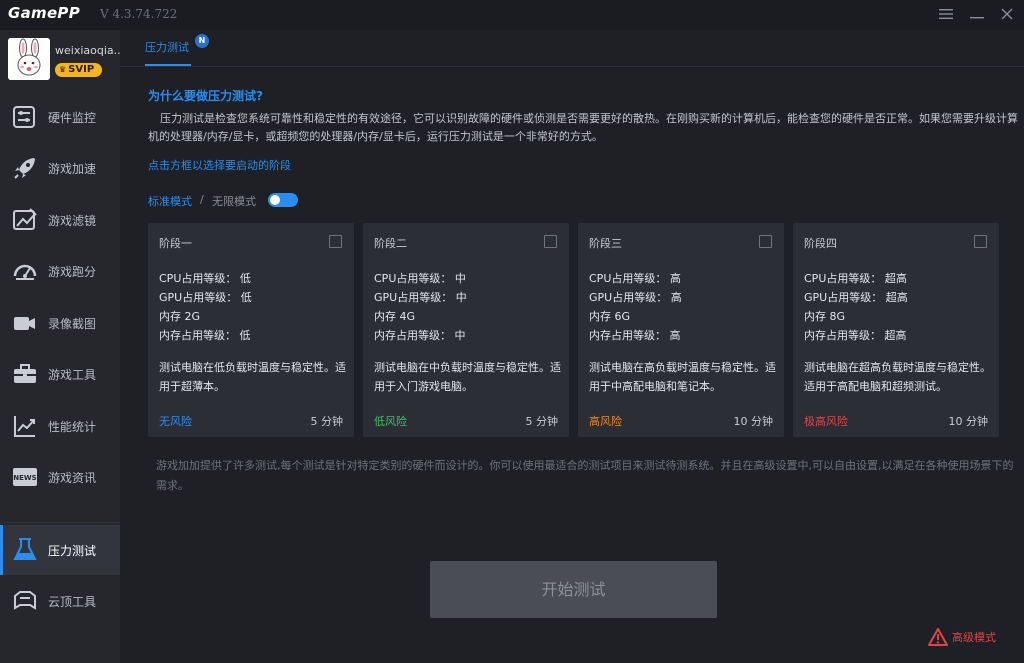  Describe the element at coordinates (25, 271) in the screenshot. I see `speedometer-icon` at that location.